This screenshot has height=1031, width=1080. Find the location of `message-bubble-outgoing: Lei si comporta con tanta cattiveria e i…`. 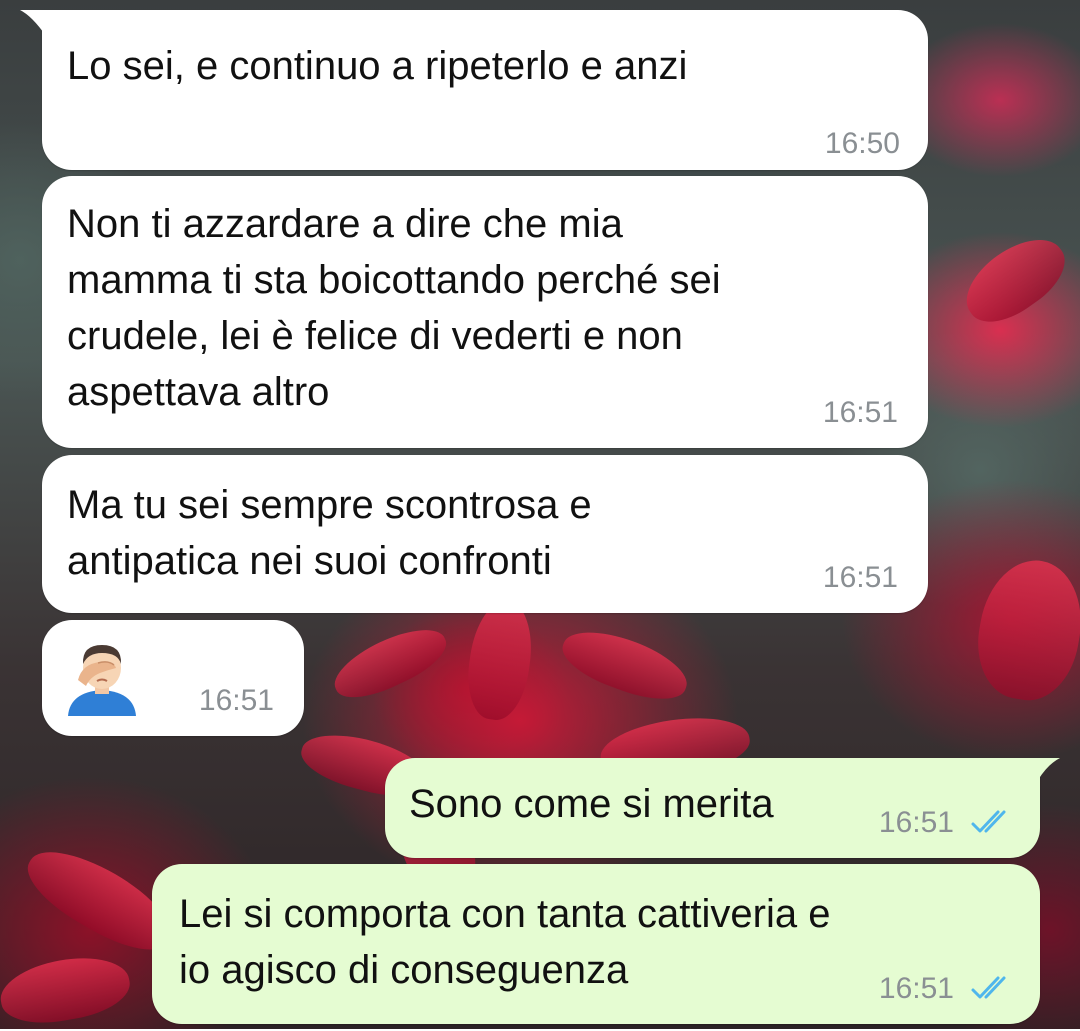

message-bubble-outgoing: Lei si comporta con tanta cattiveria e i… is located at coordinates (596, 944).